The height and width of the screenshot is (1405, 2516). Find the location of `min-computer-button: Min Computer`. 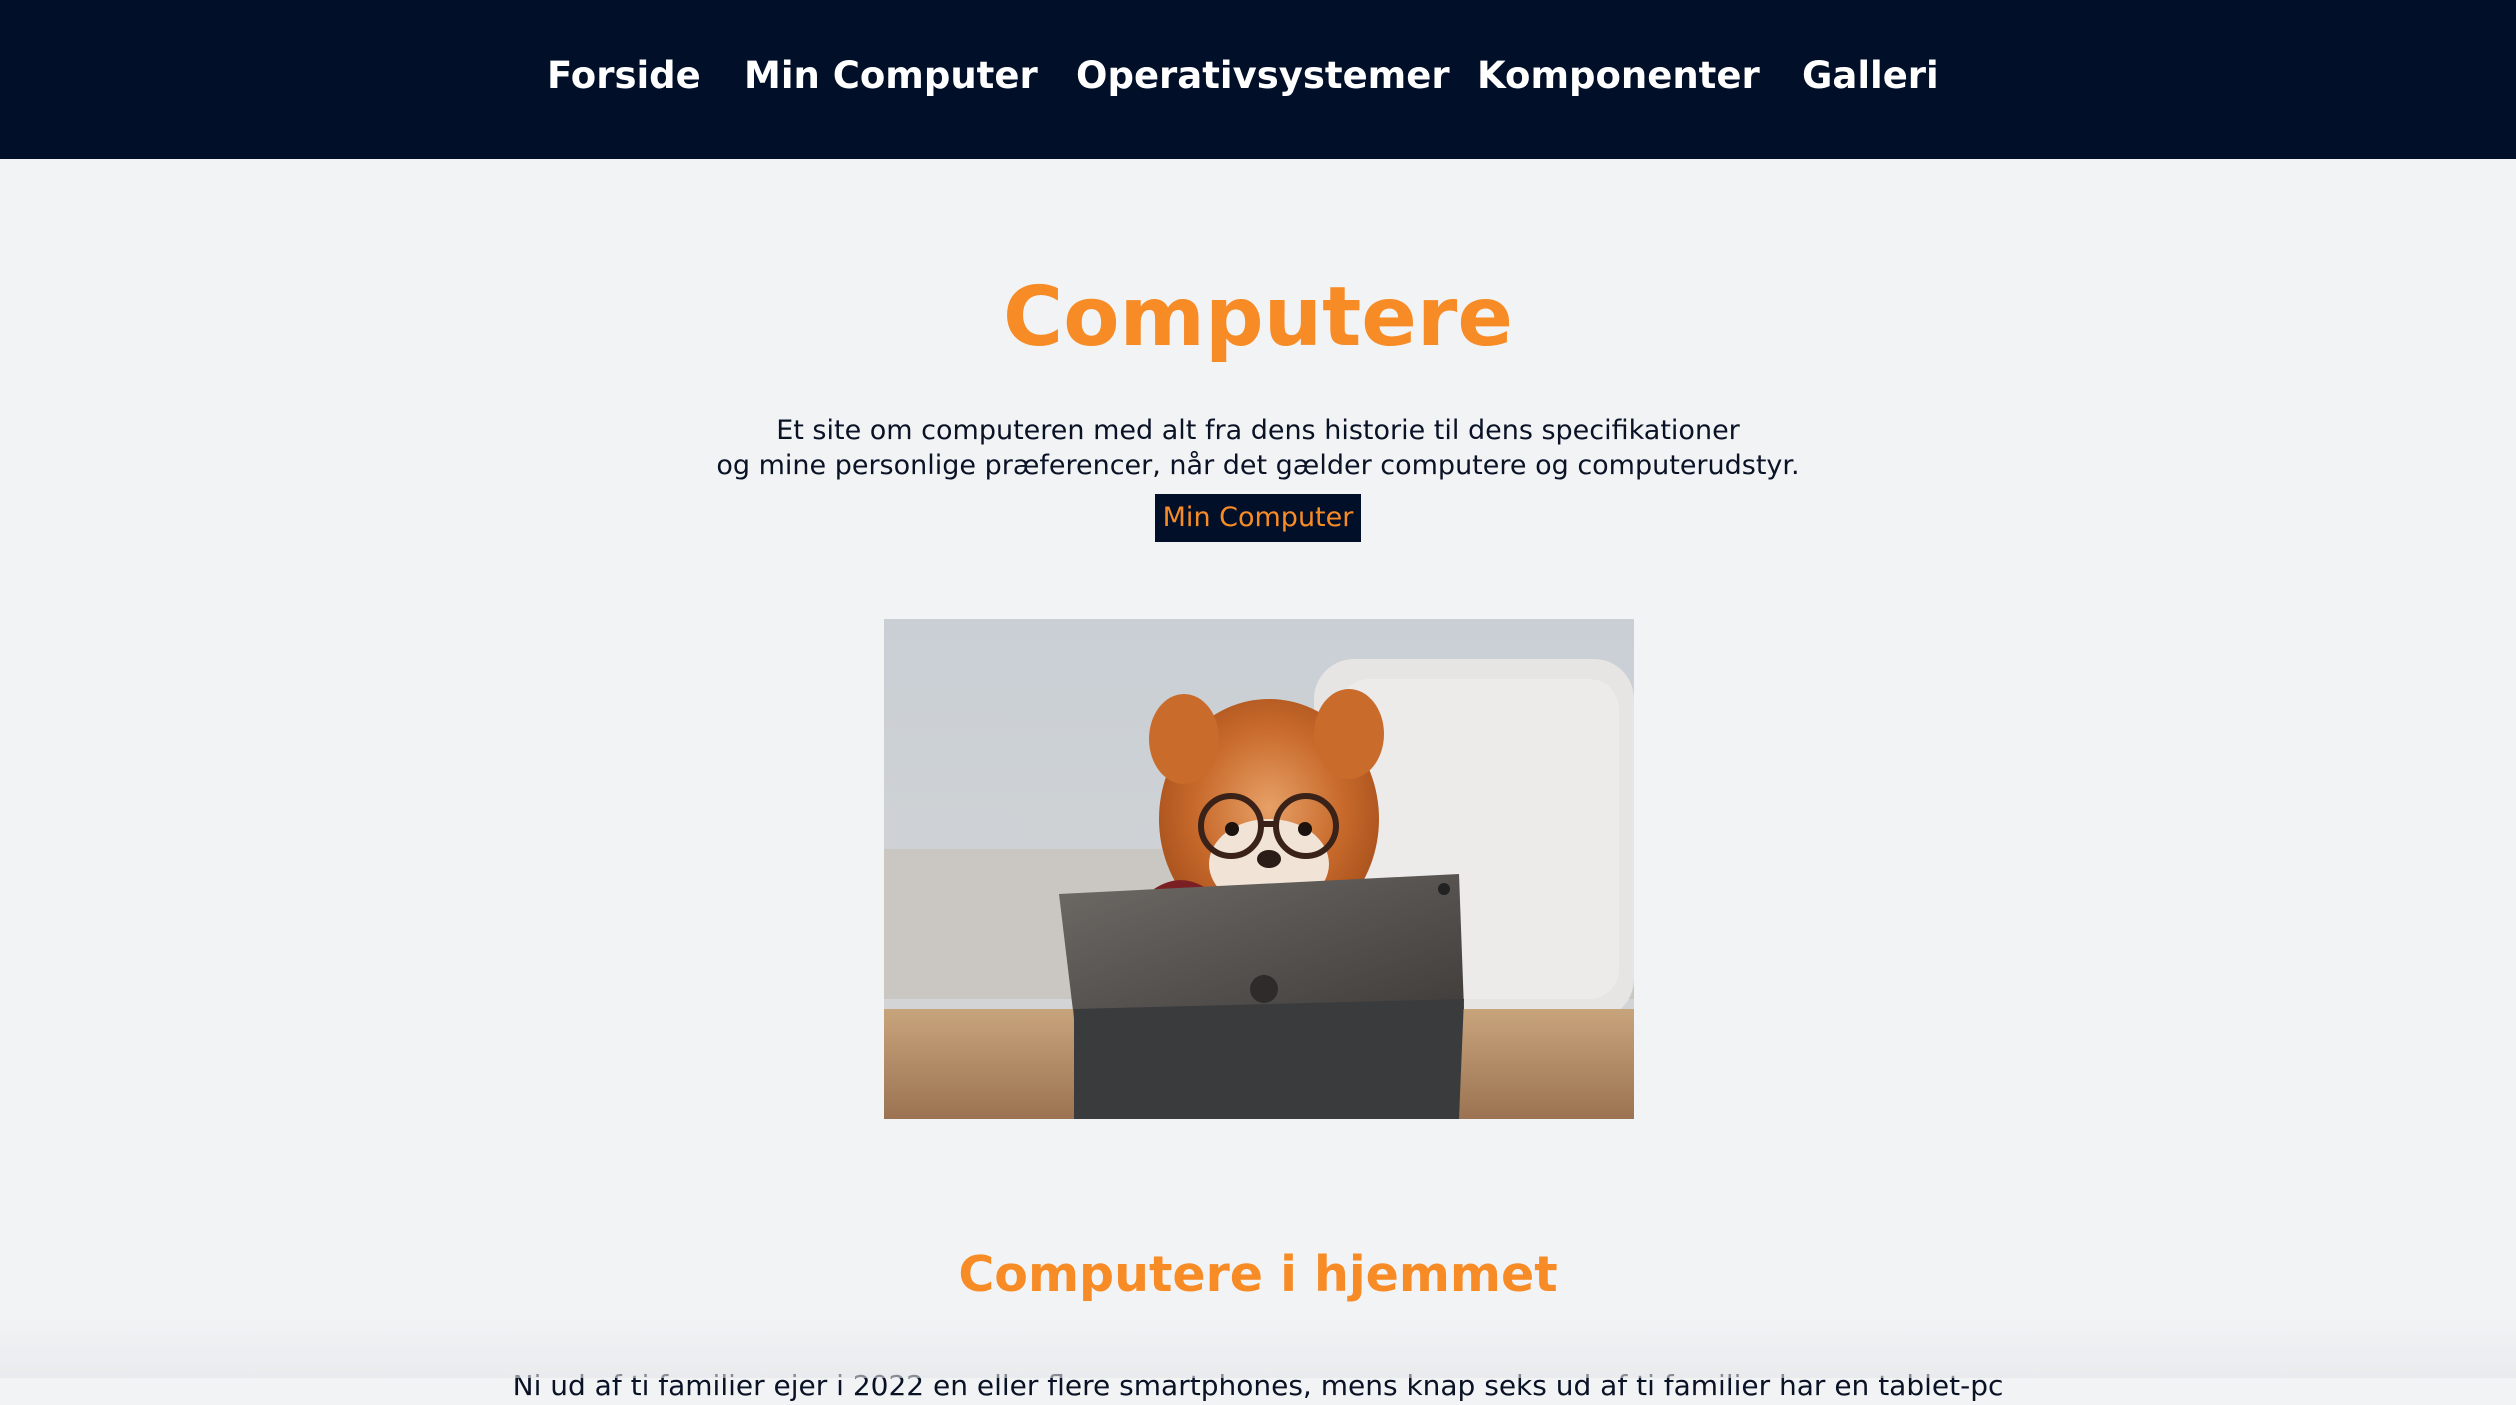

min-computer-button: Min Computer is located at coordinates (1258, 518).